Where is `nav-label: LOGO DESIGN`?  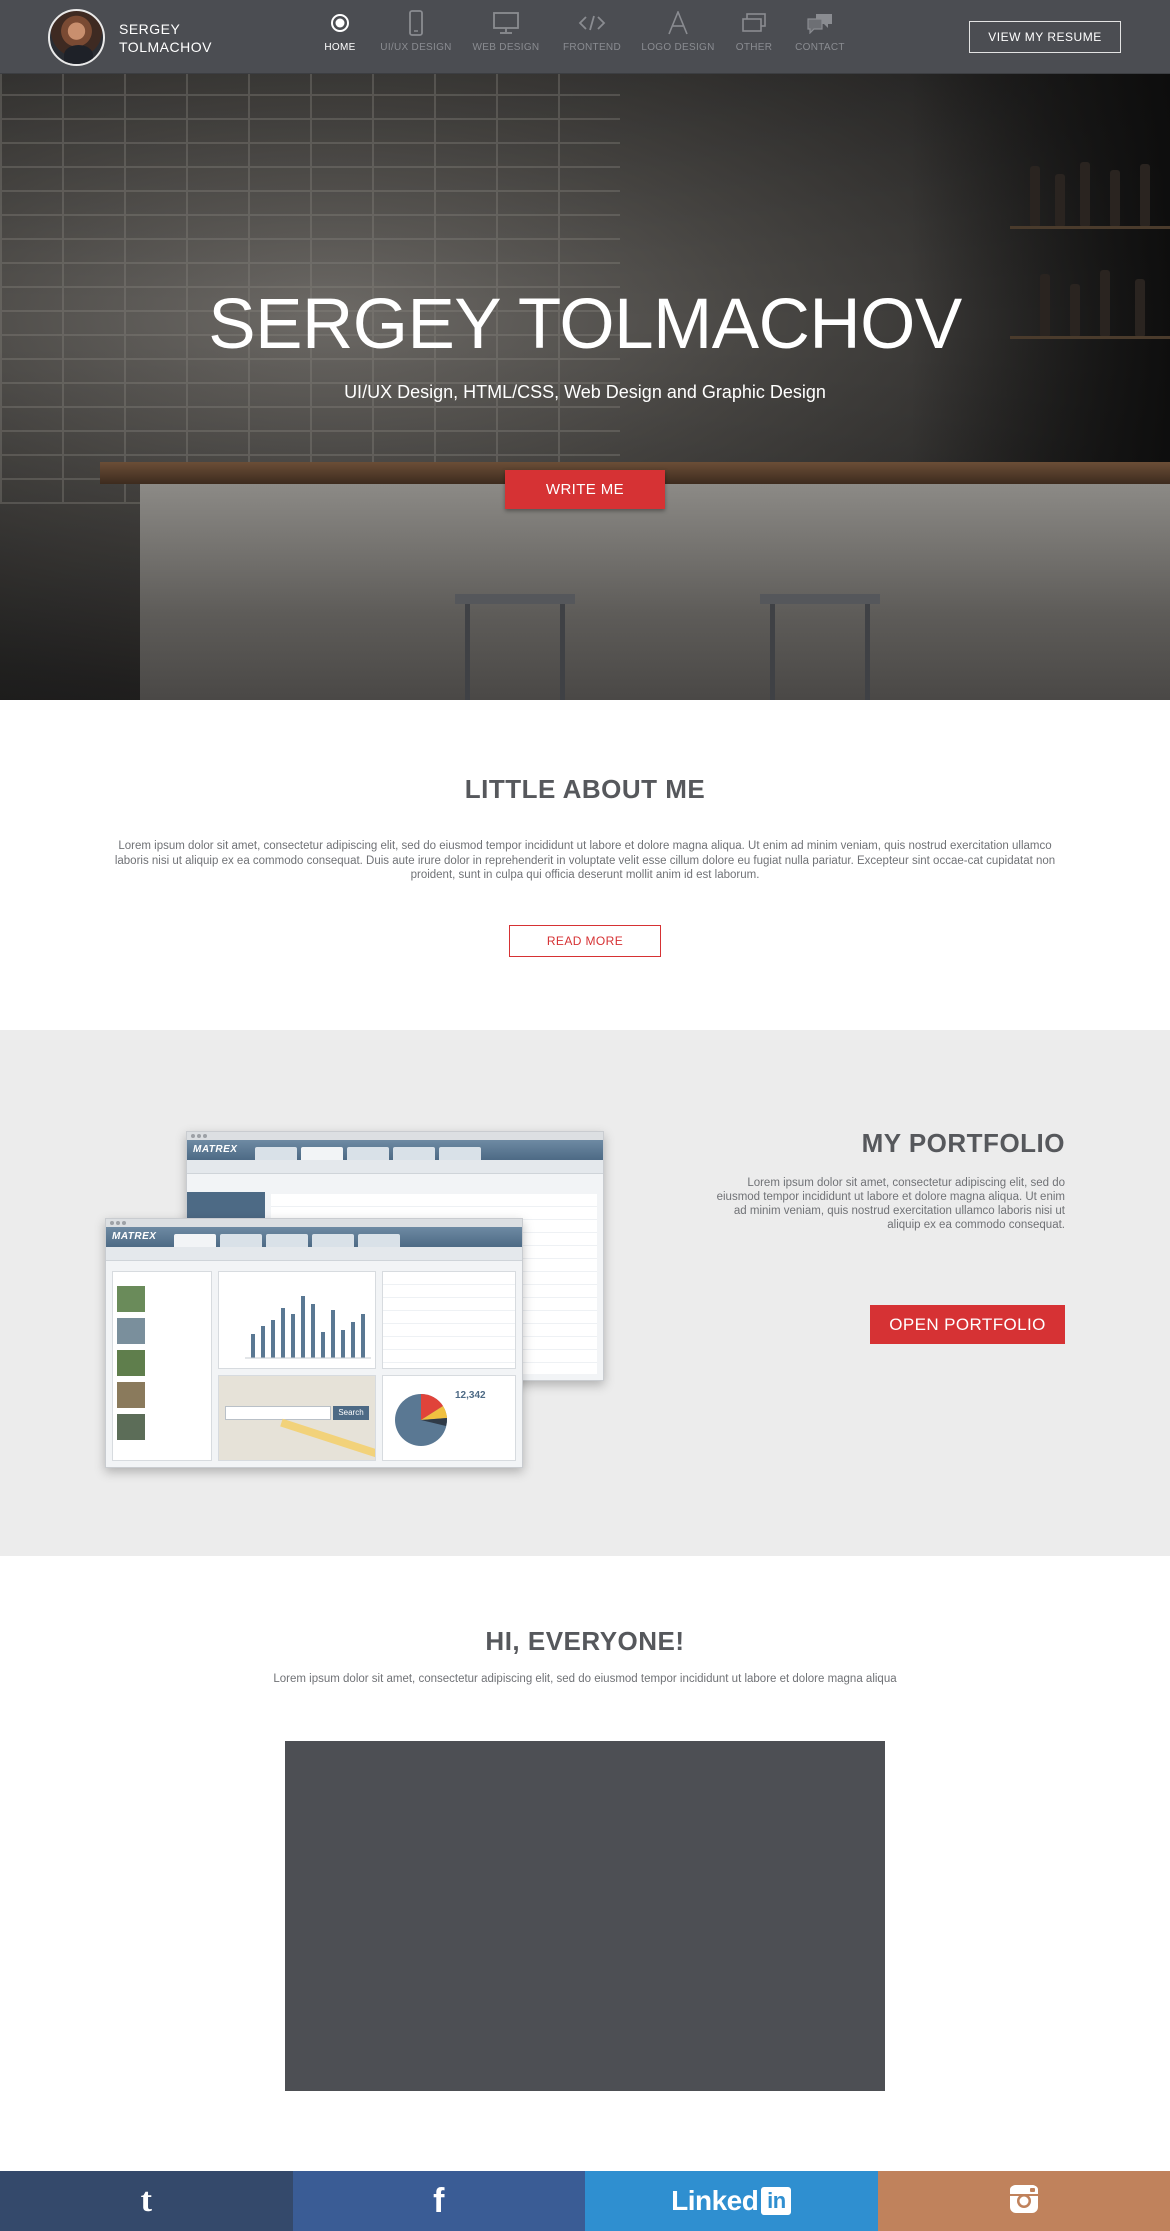
nav-label: LOGO DESIGN is located at coordinates (678, 47).